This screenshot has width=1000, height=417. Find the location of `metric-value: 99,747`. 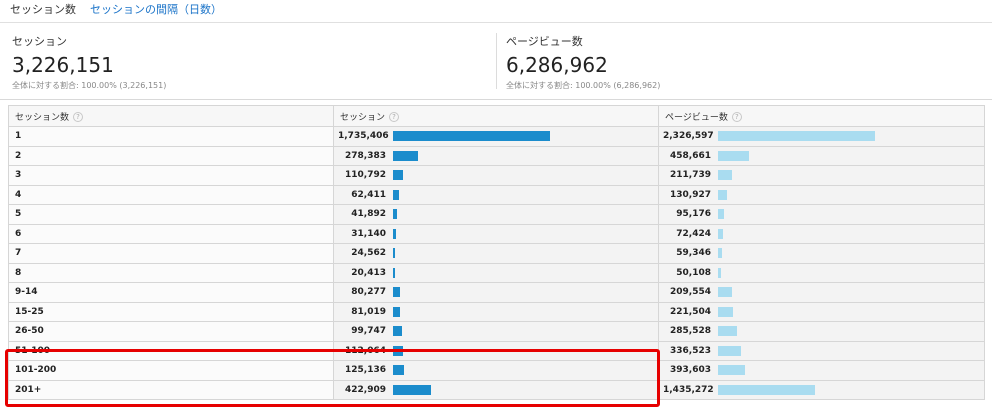

metric-value: 99,747 is located at coordinates (368, 331).